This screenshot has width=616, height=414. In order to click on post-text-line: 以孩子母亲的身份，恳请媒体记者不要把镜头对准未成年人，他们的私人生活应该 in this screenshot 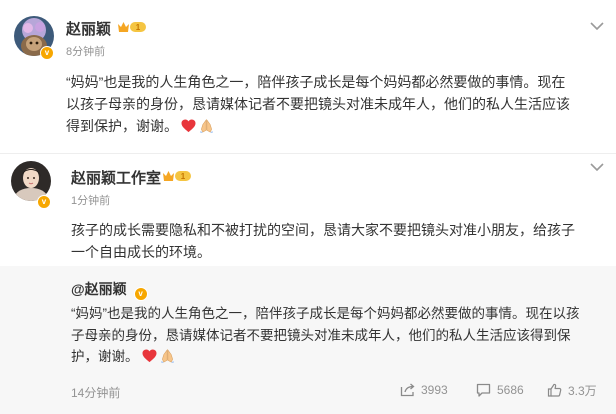, I will do `click(318, 104)`.